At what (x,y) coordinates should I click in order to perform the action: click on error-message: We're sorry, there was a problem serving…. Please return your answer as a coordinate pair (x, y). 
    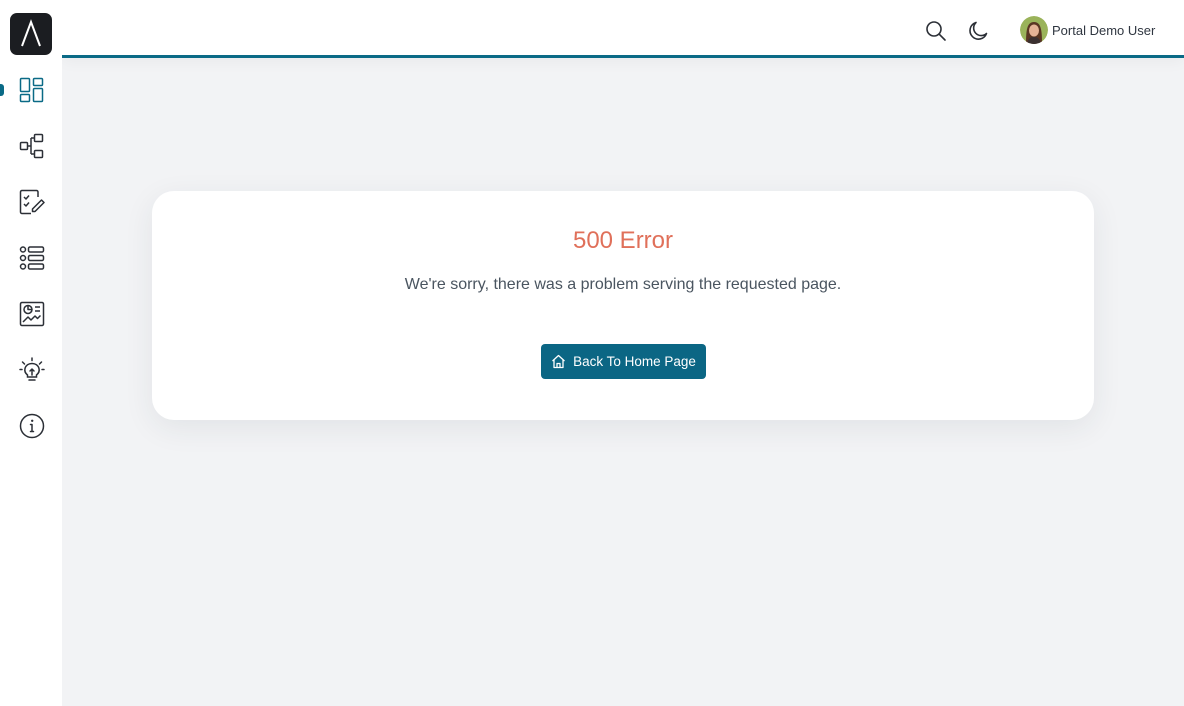
    Looking at the image, I should click on (623, 284).